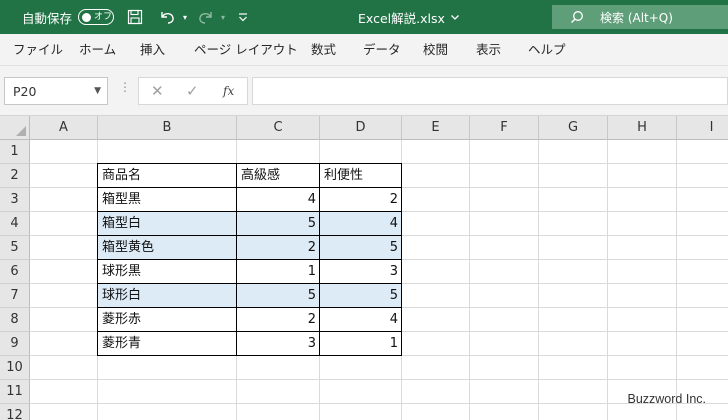 The width and height of the screenshot is (728, 420). I want to click on column-header-c: C, so click(278, 128).